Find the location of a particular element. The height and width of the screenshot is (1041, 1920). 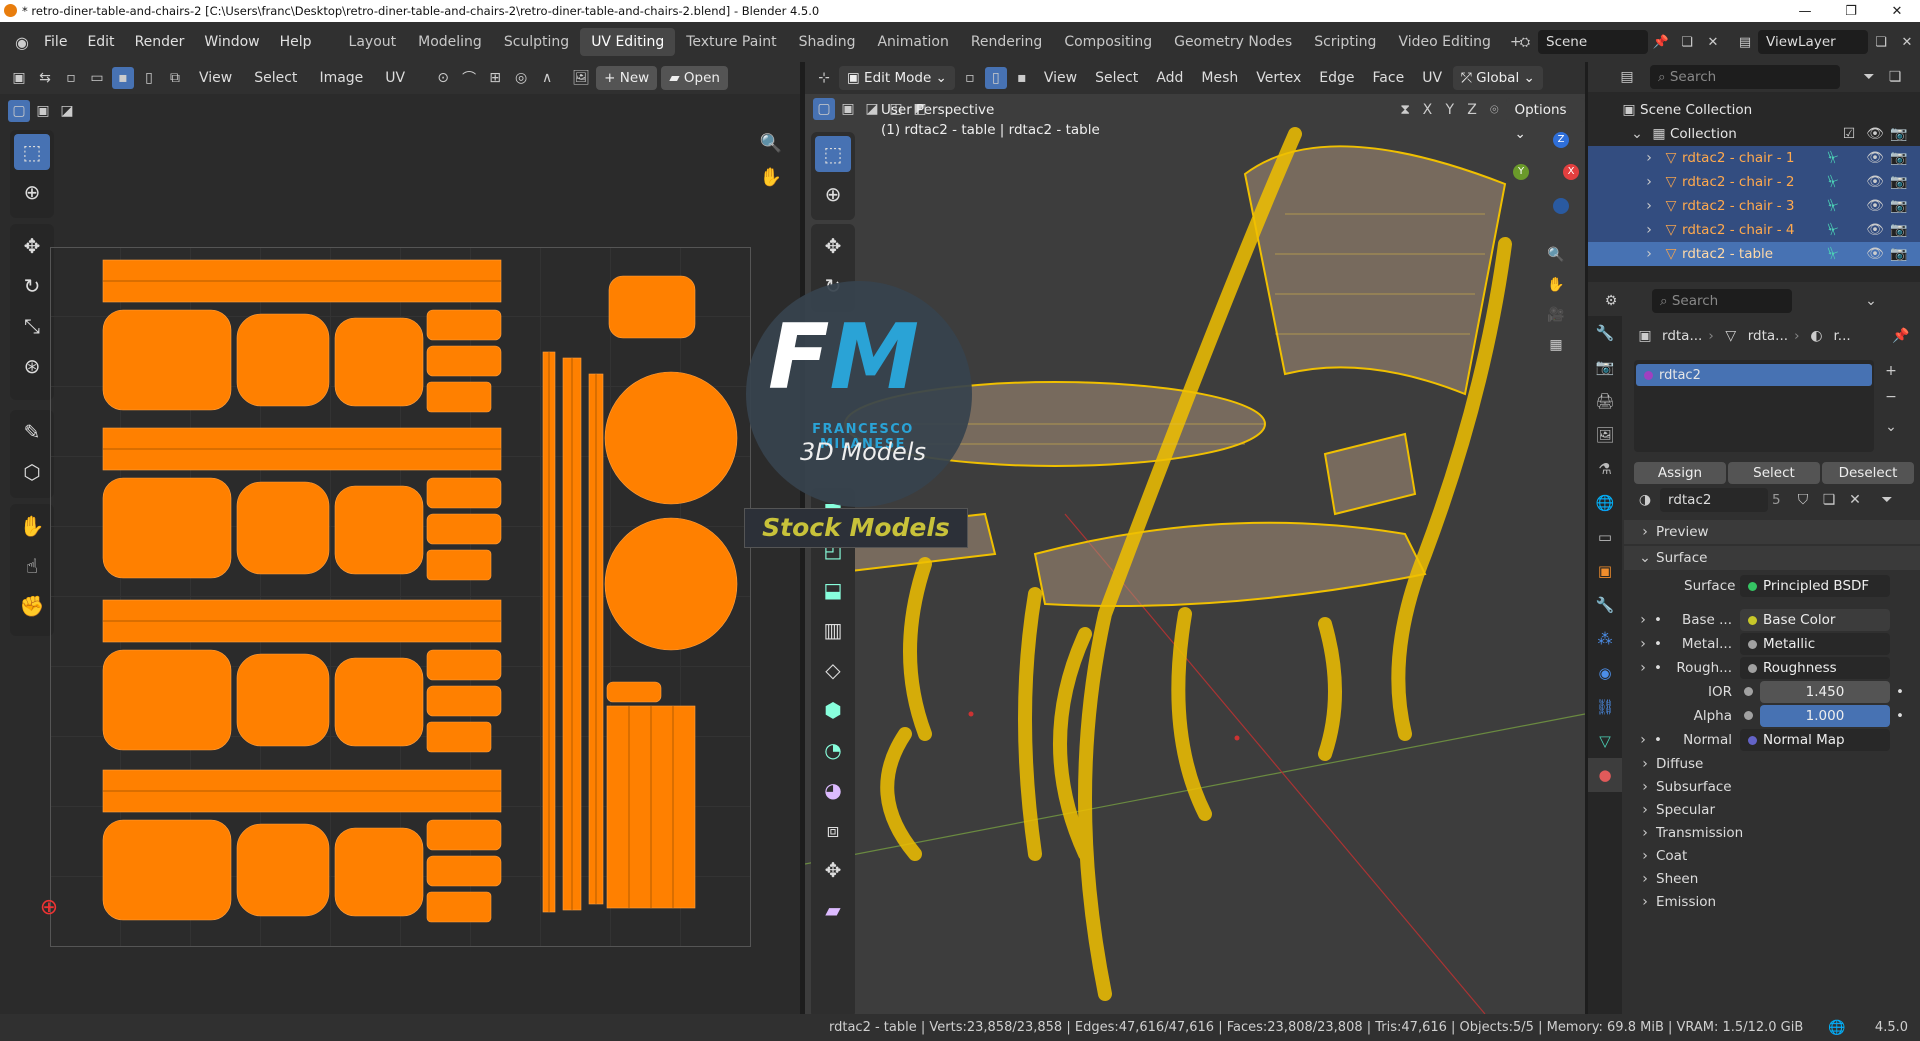

tab-video-editing: Video Editing is located at coordinates (1444, 42).